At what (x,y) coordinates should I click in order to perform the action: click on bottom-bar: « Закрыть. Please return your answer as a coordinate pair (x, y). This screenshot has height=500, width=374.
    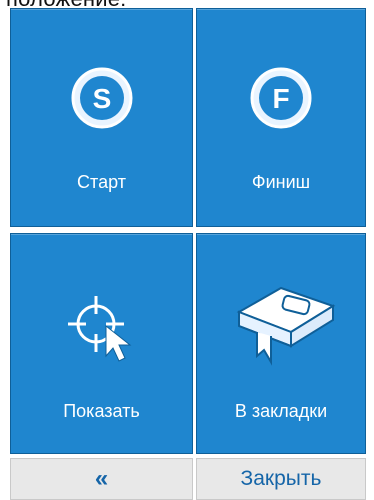
    Looking at the image, I should click on (188, 479).